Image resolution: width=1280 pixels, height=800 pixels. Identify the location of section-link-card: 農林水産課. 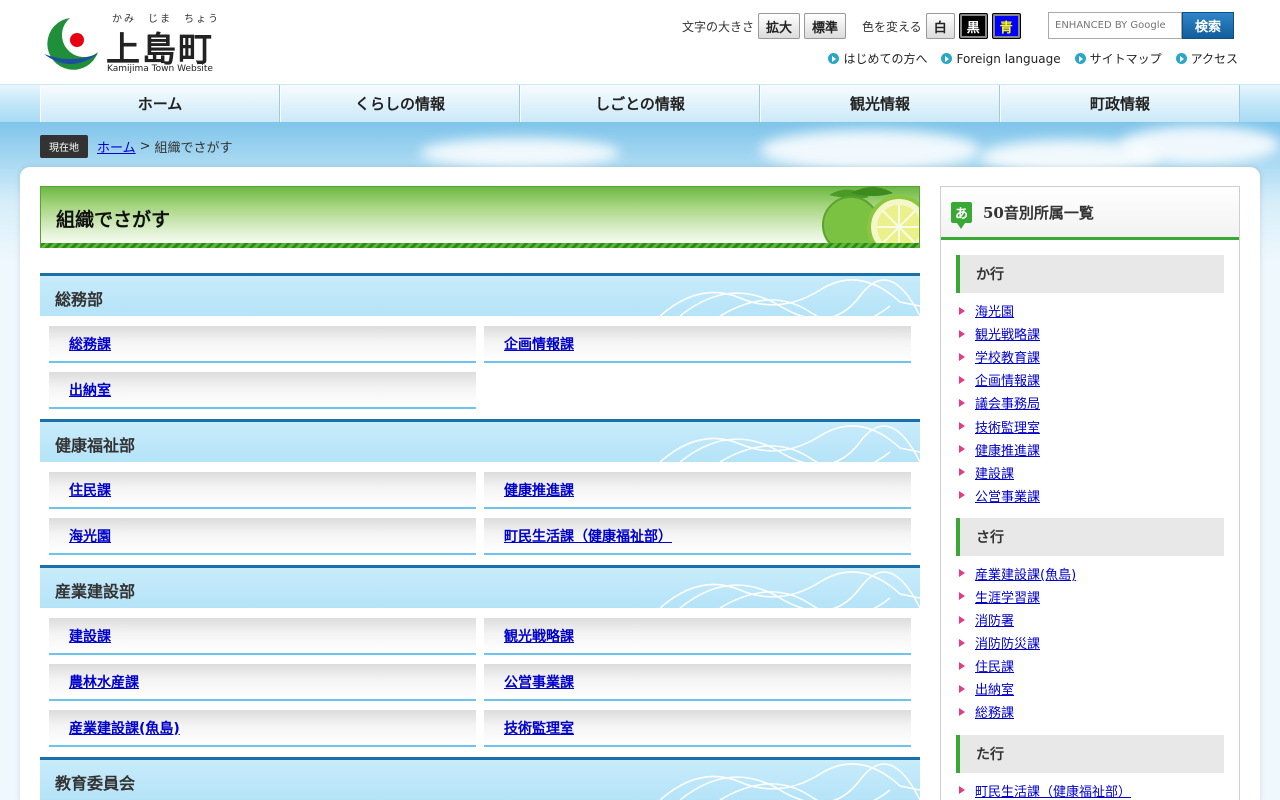
(262, 682).